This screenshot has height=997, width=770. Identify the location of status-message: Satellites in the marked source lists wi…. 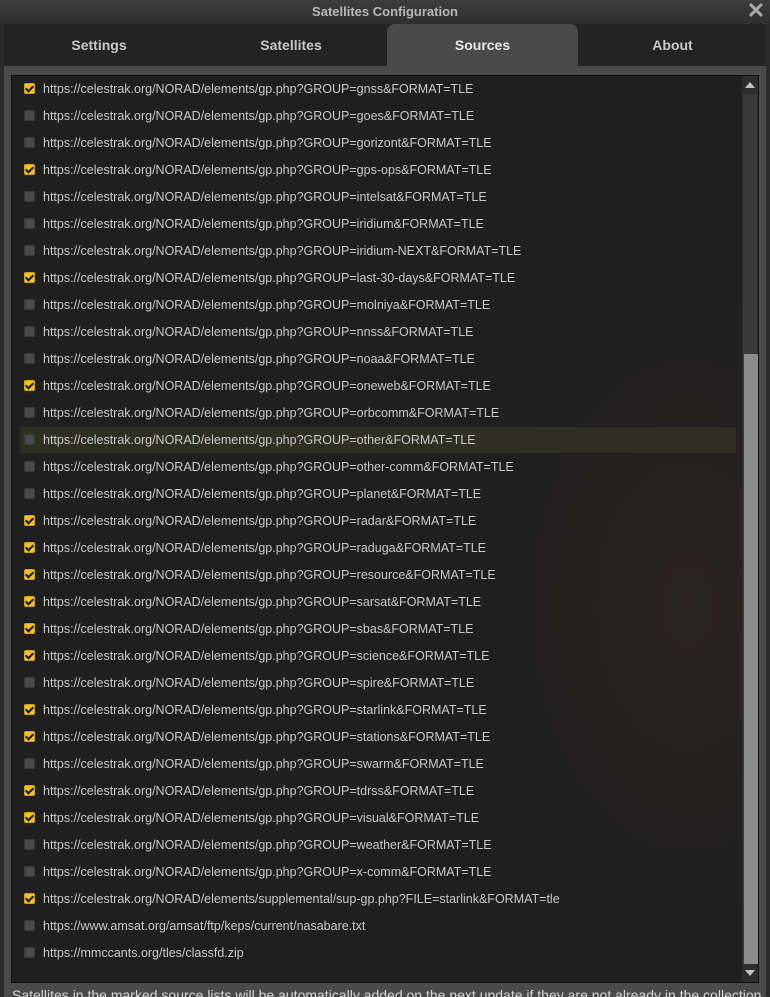
(389, 992).